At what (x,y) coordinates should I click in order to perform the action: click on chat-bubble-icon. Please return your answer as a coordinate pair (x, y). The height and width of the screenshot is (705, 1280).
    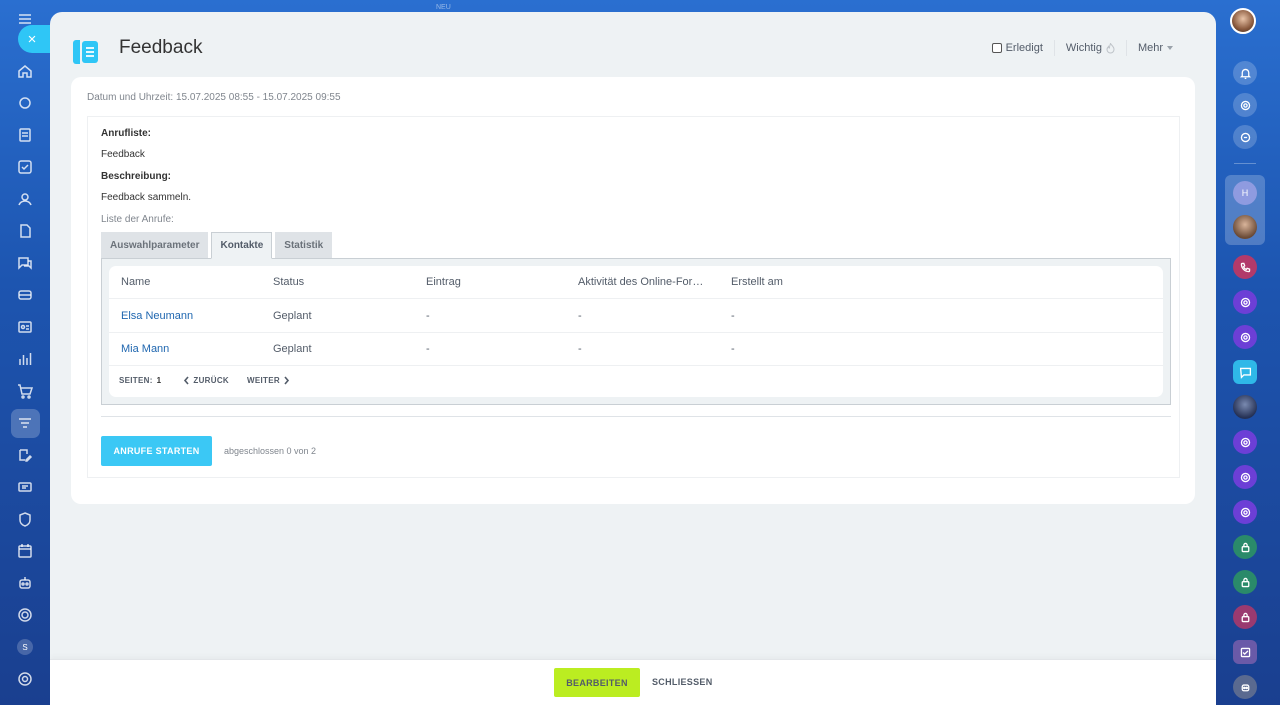
    Looking at the image, I should click on (1245, 372).